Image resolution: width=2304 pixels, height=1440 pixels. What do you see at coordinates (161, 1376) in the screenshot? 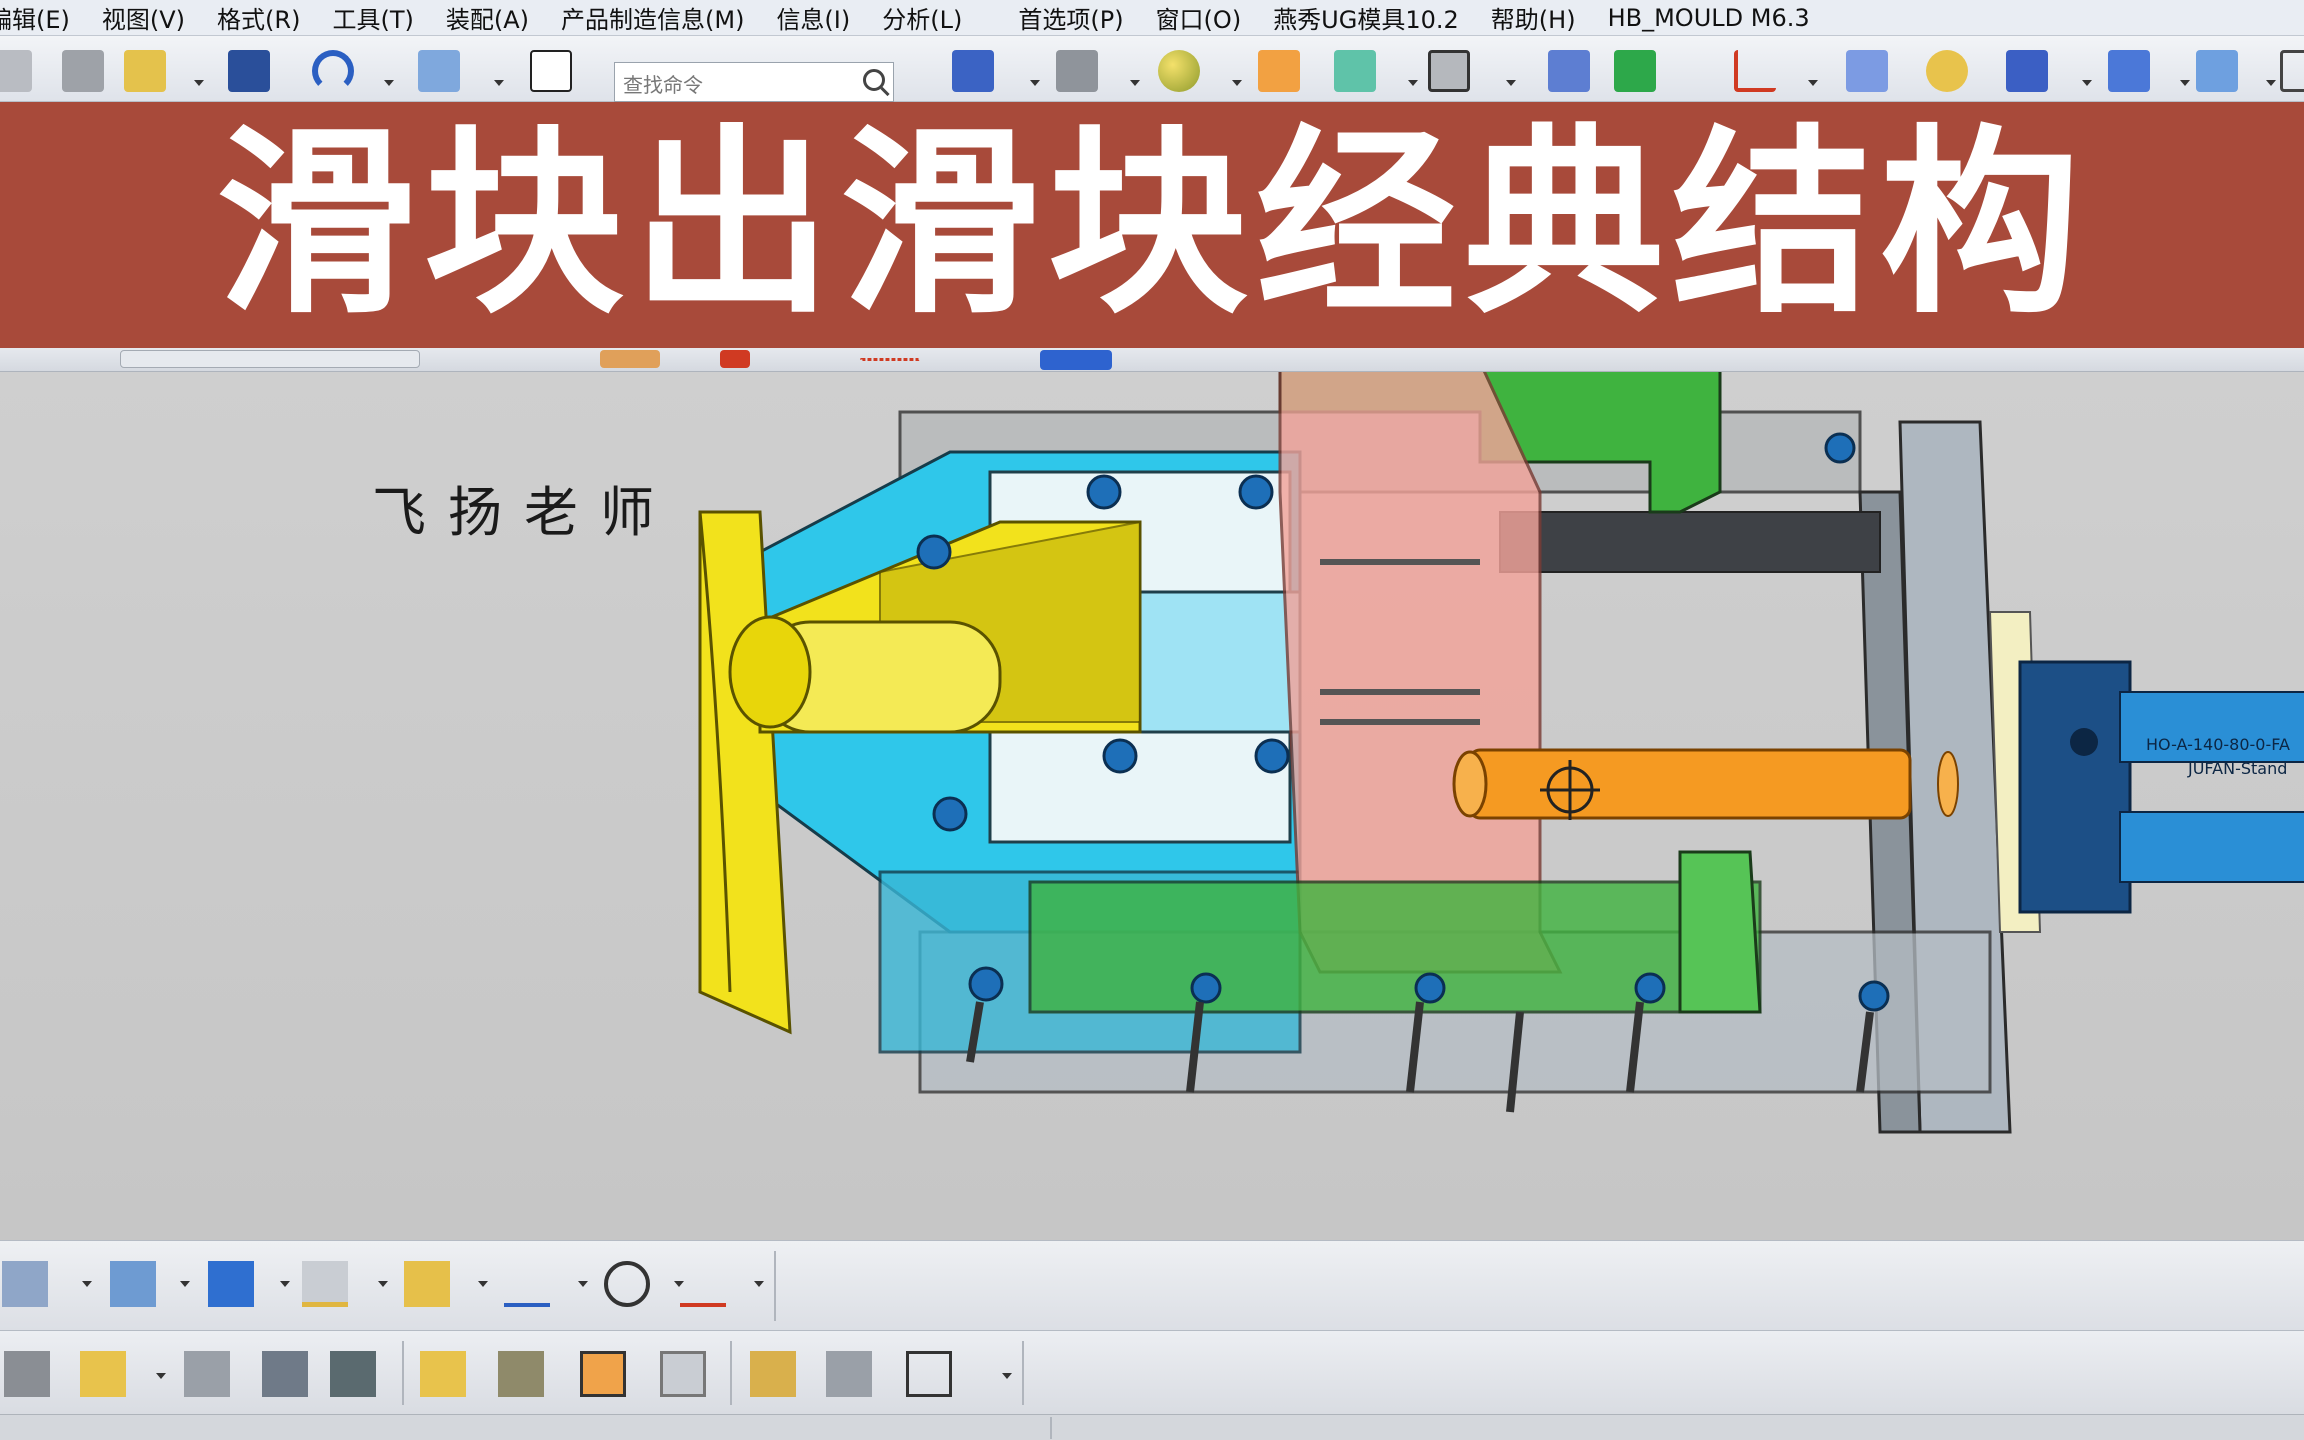
I see `add-component-dropdown-icon` at bounding box center [161, 1376].